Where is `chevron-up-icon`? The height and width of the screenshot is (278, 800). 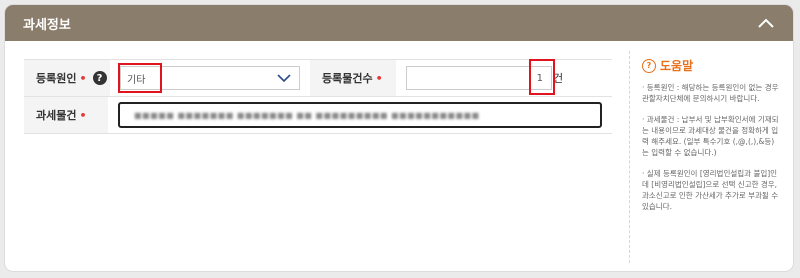 chevron-up-icon is located at coordinates (766, 23).